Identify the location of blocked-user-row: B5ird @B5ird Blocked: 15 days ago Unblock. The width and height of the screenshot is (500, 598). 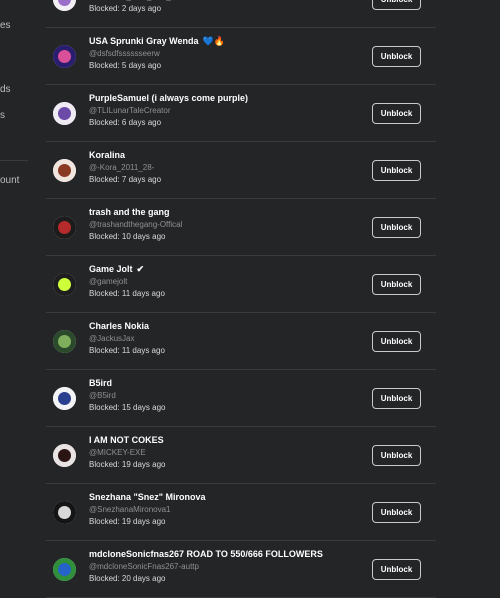
(241, 398).